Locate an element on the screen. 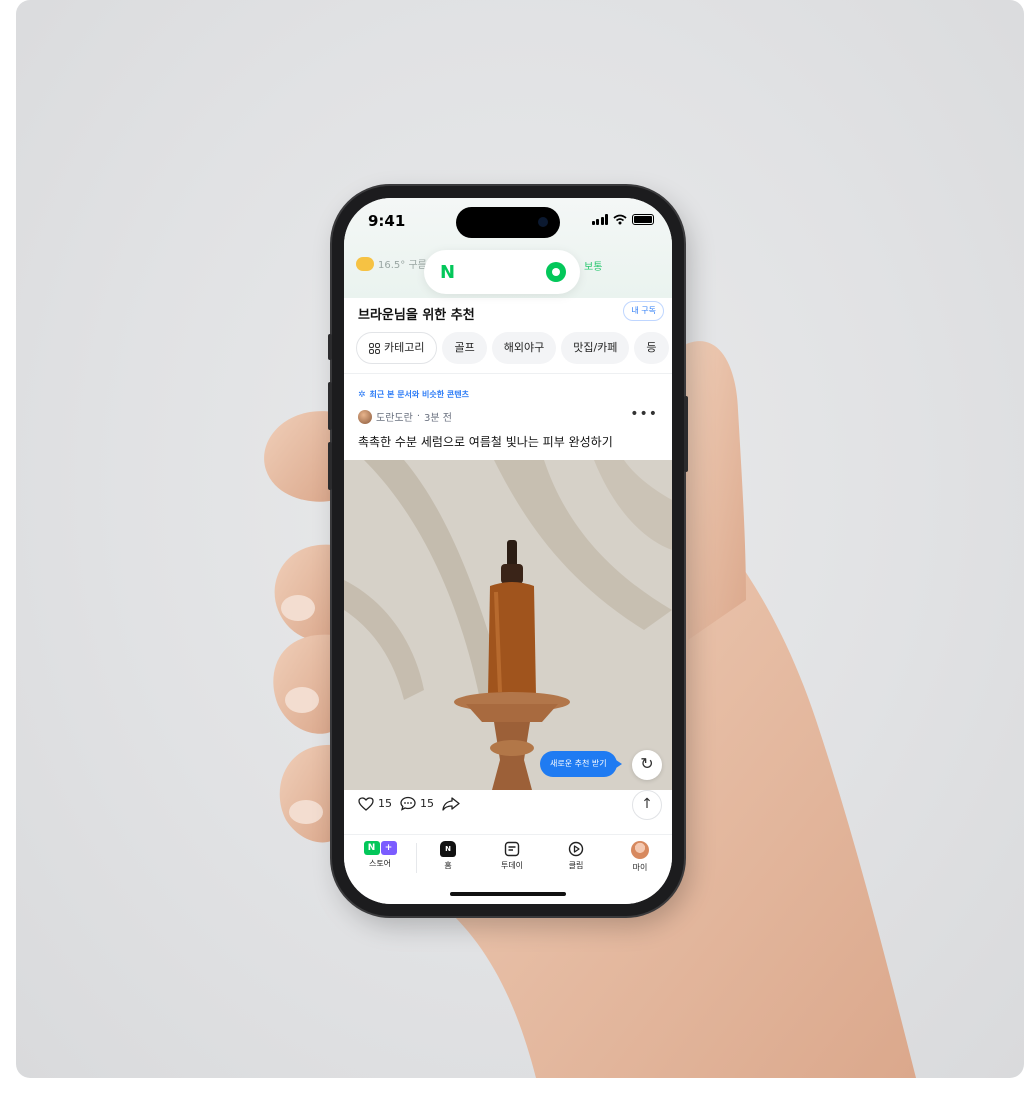 The height and width of the screenshot is (1106, 1036). comment-button: 15 is located at coordinates (417, 803).